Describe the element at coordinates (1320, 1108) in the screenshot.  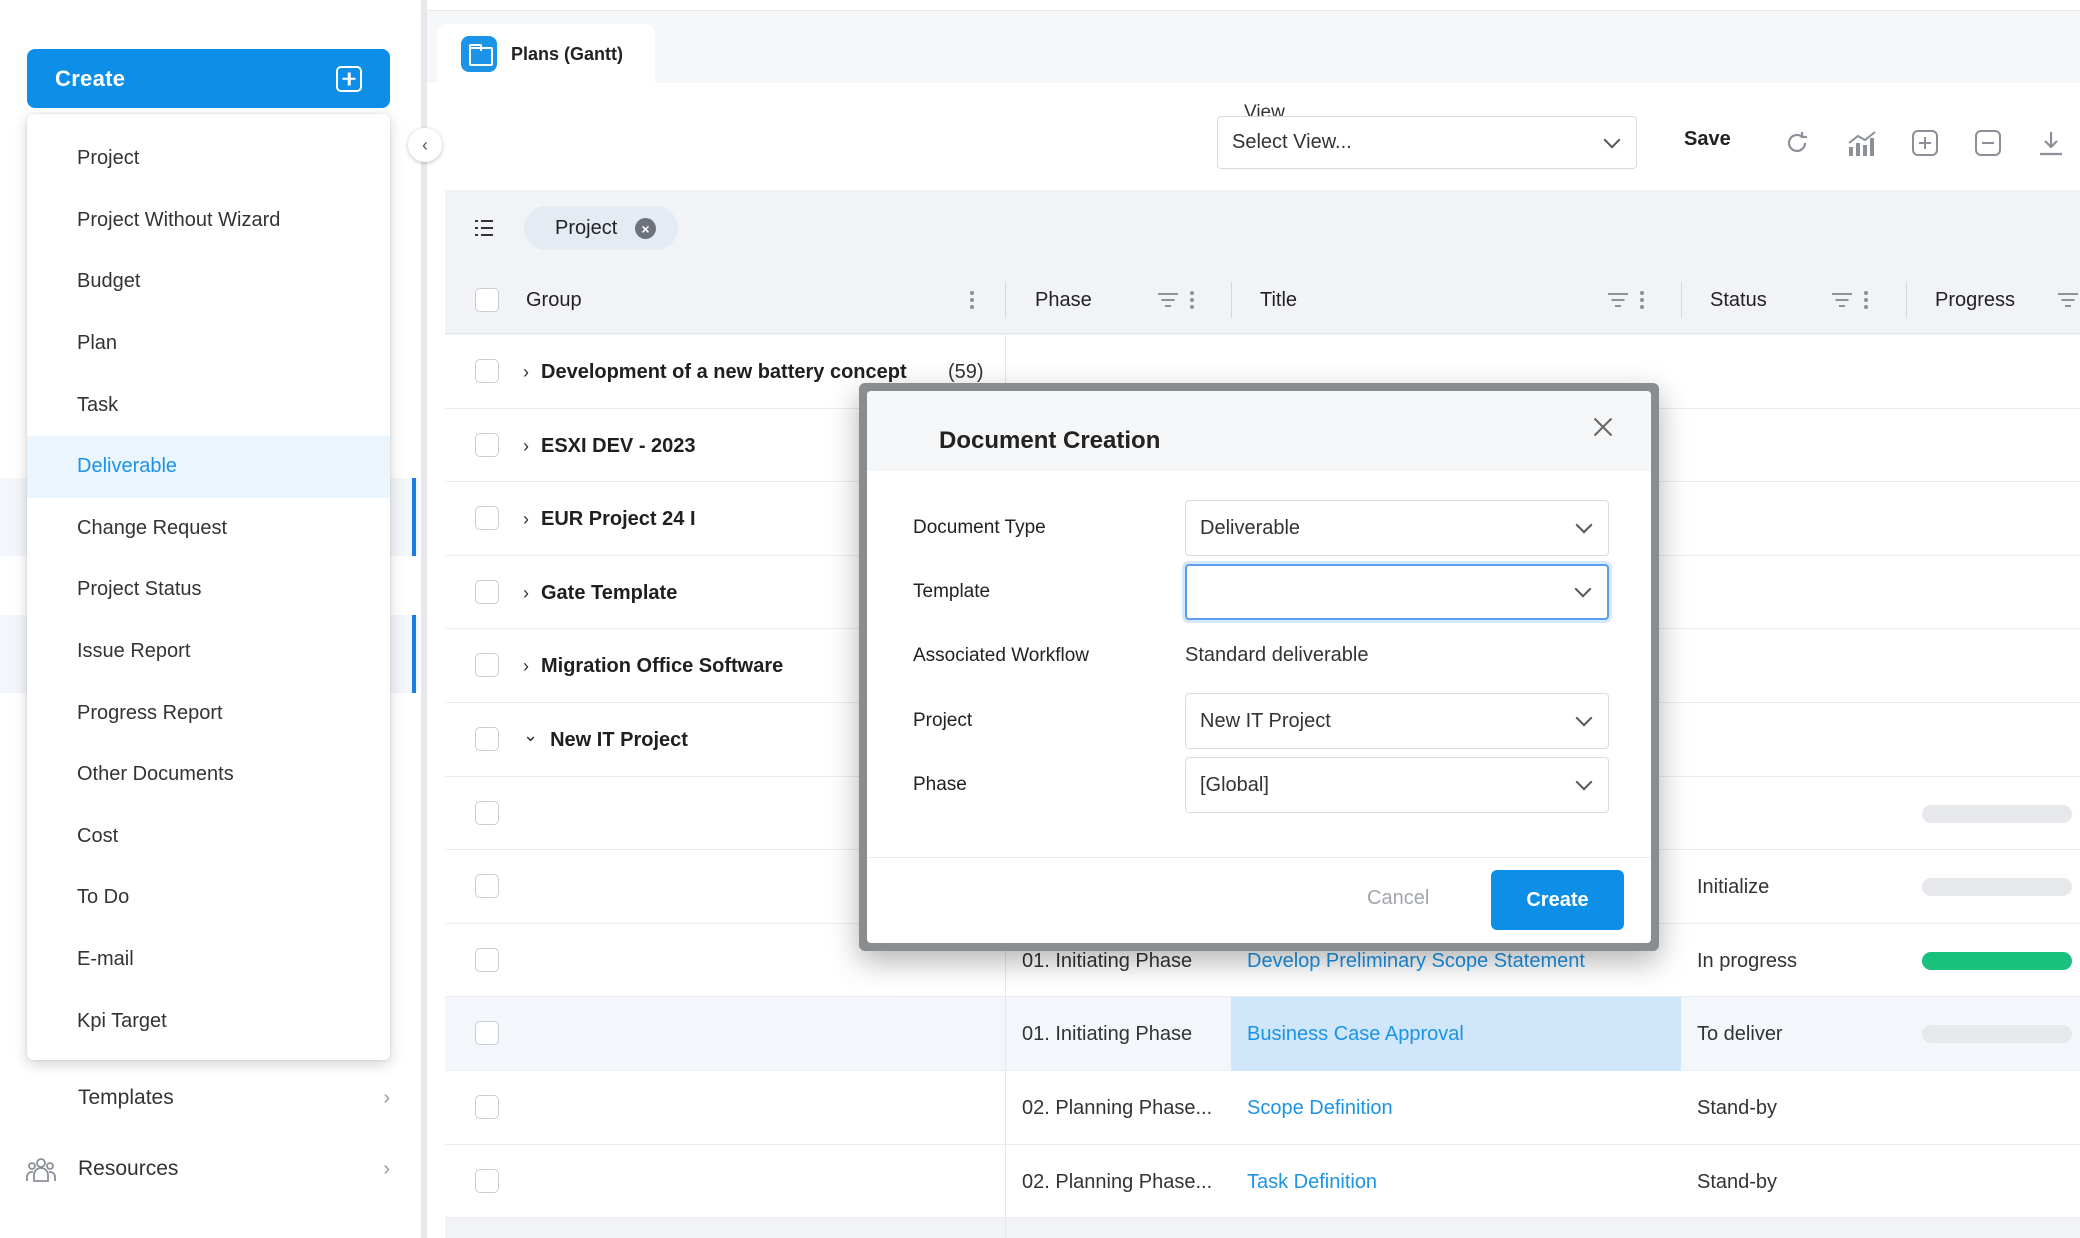
I see `title-link: Scope Definition` at that location.